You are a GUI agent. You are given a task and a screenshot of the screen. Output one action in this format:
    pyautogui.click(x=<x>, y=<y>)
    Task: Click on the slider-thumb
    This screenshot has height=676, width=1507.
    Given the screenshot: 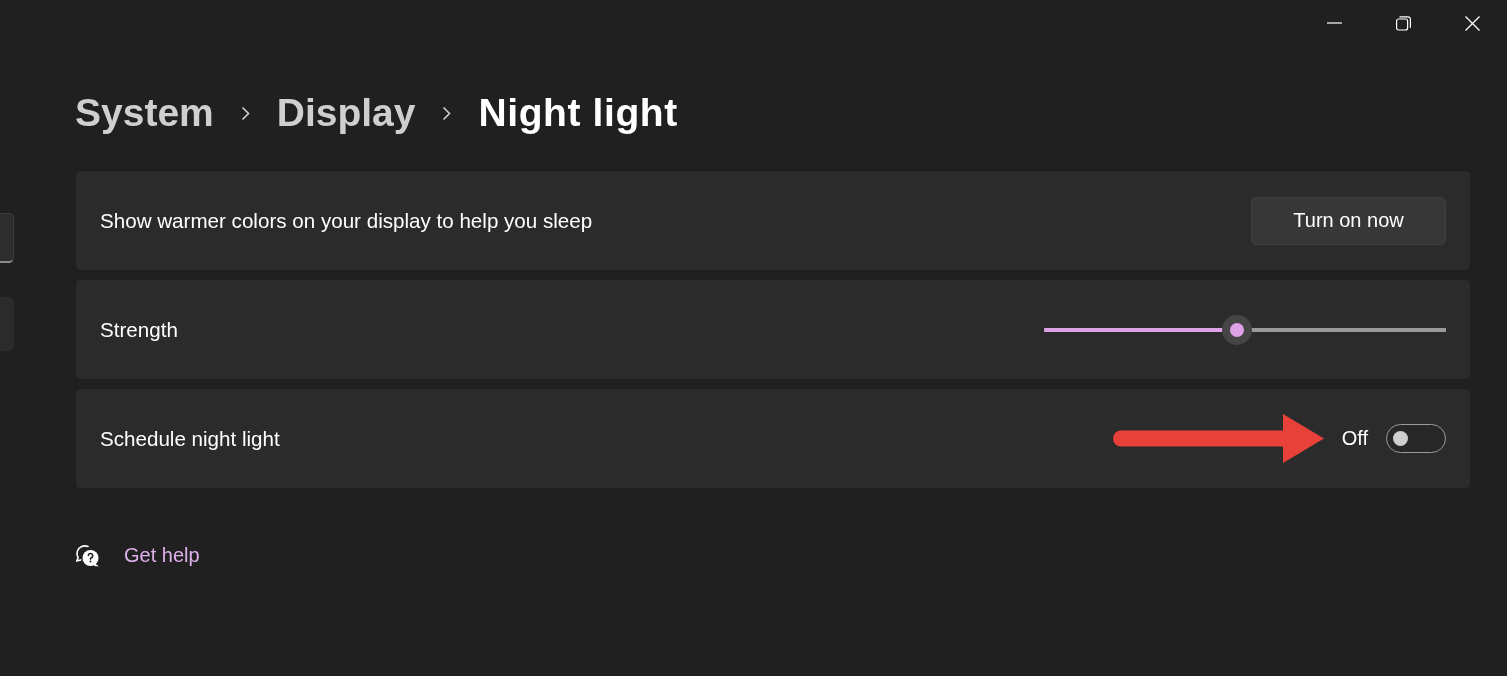 What is the action you would take?
    pyautogui.click(x=1236, y=329)
    